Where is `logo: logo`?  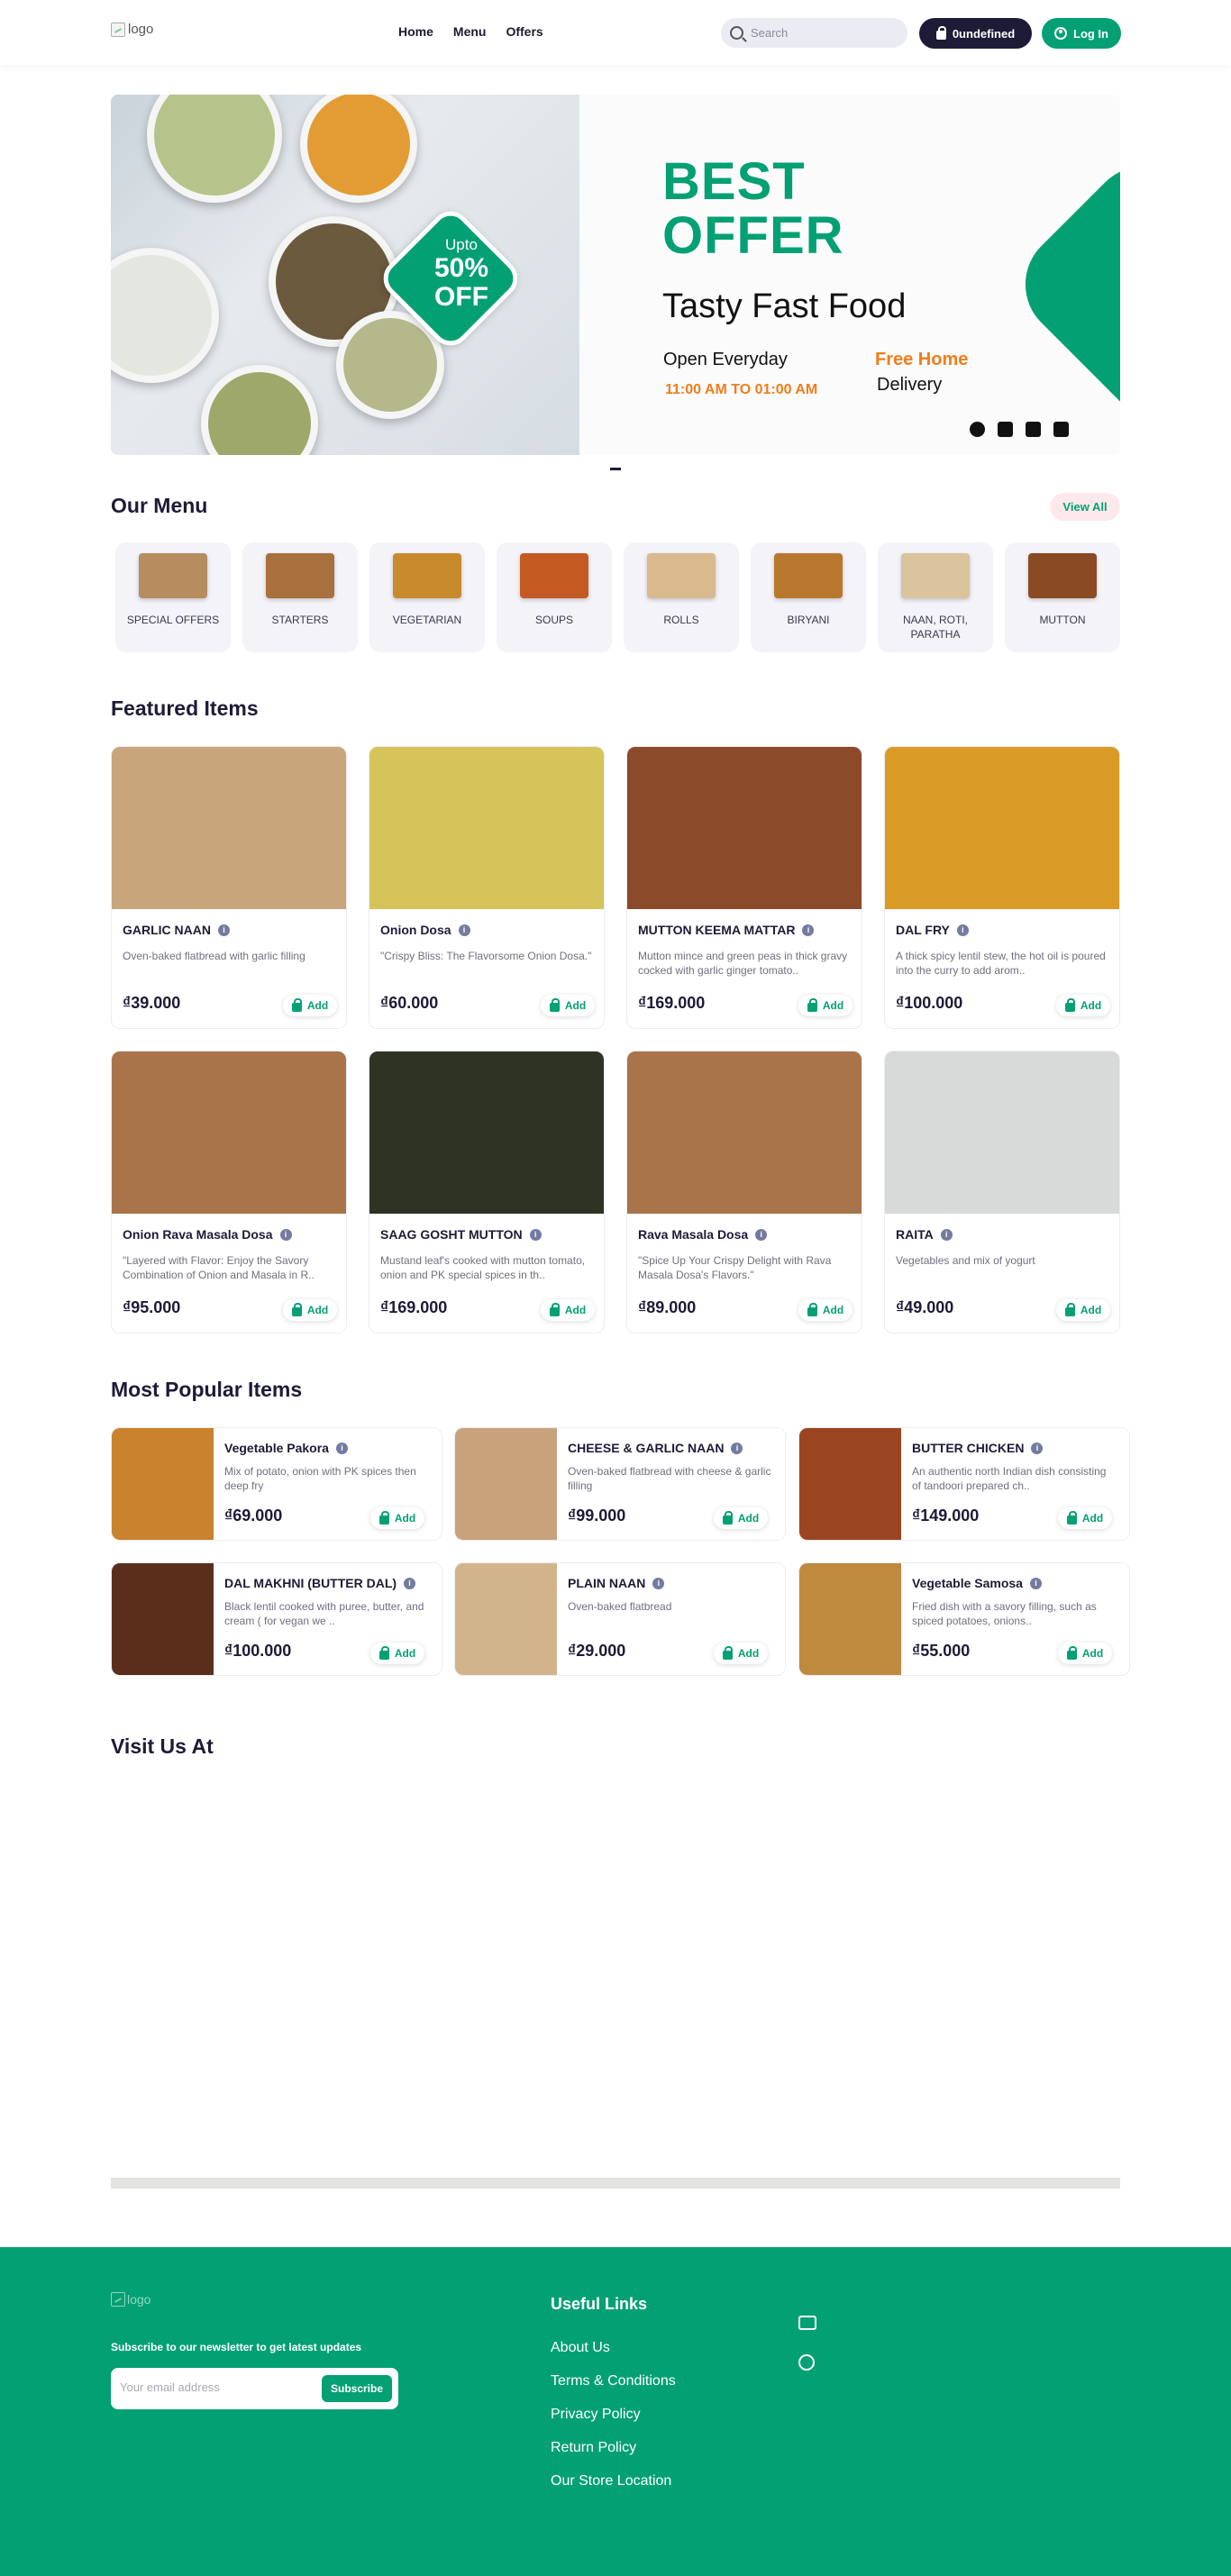
logo: logo is located at coordinates (132, 29).